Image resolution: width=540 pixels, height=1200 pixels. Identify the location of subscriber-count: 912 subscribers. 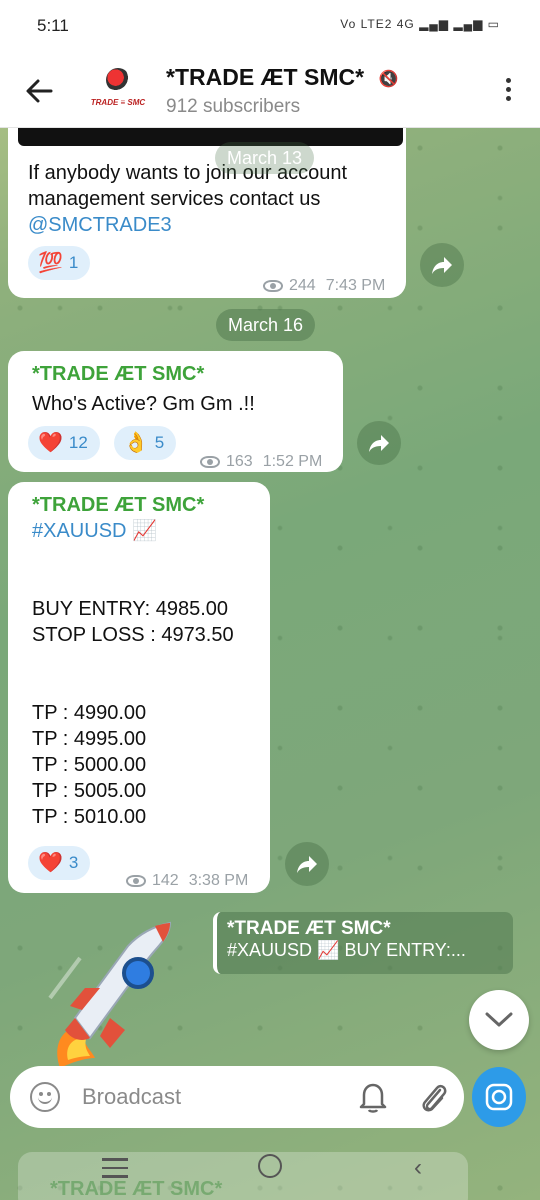
(233, 106).